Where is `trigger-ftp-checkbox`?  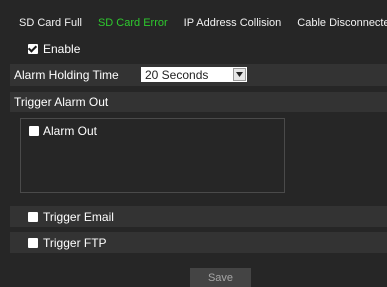 trigger-ftp-checkbox is located at coordinates (33, 242).